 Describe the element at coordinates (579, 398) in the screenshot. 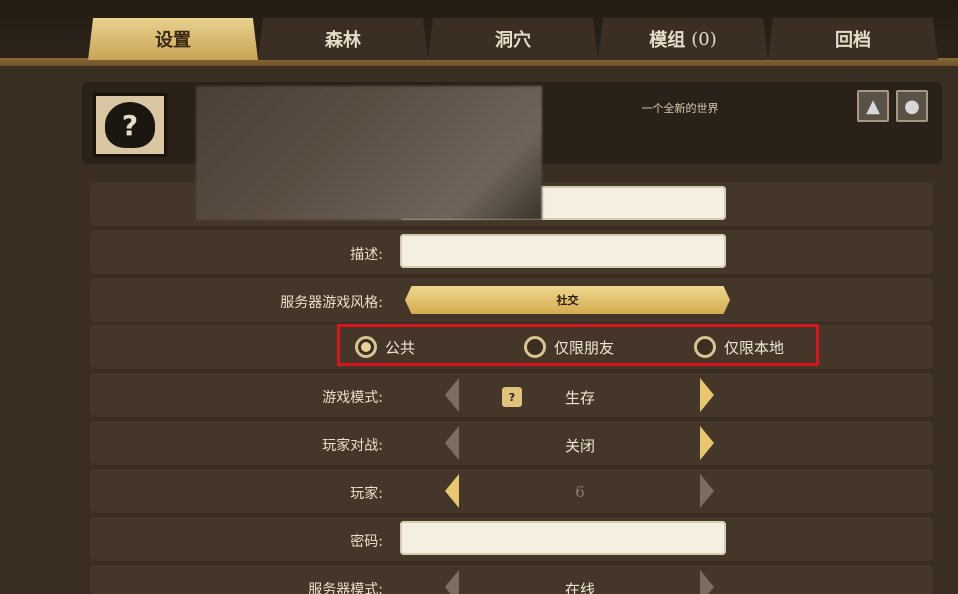

I see `game-mode-value: 生存` at that location.